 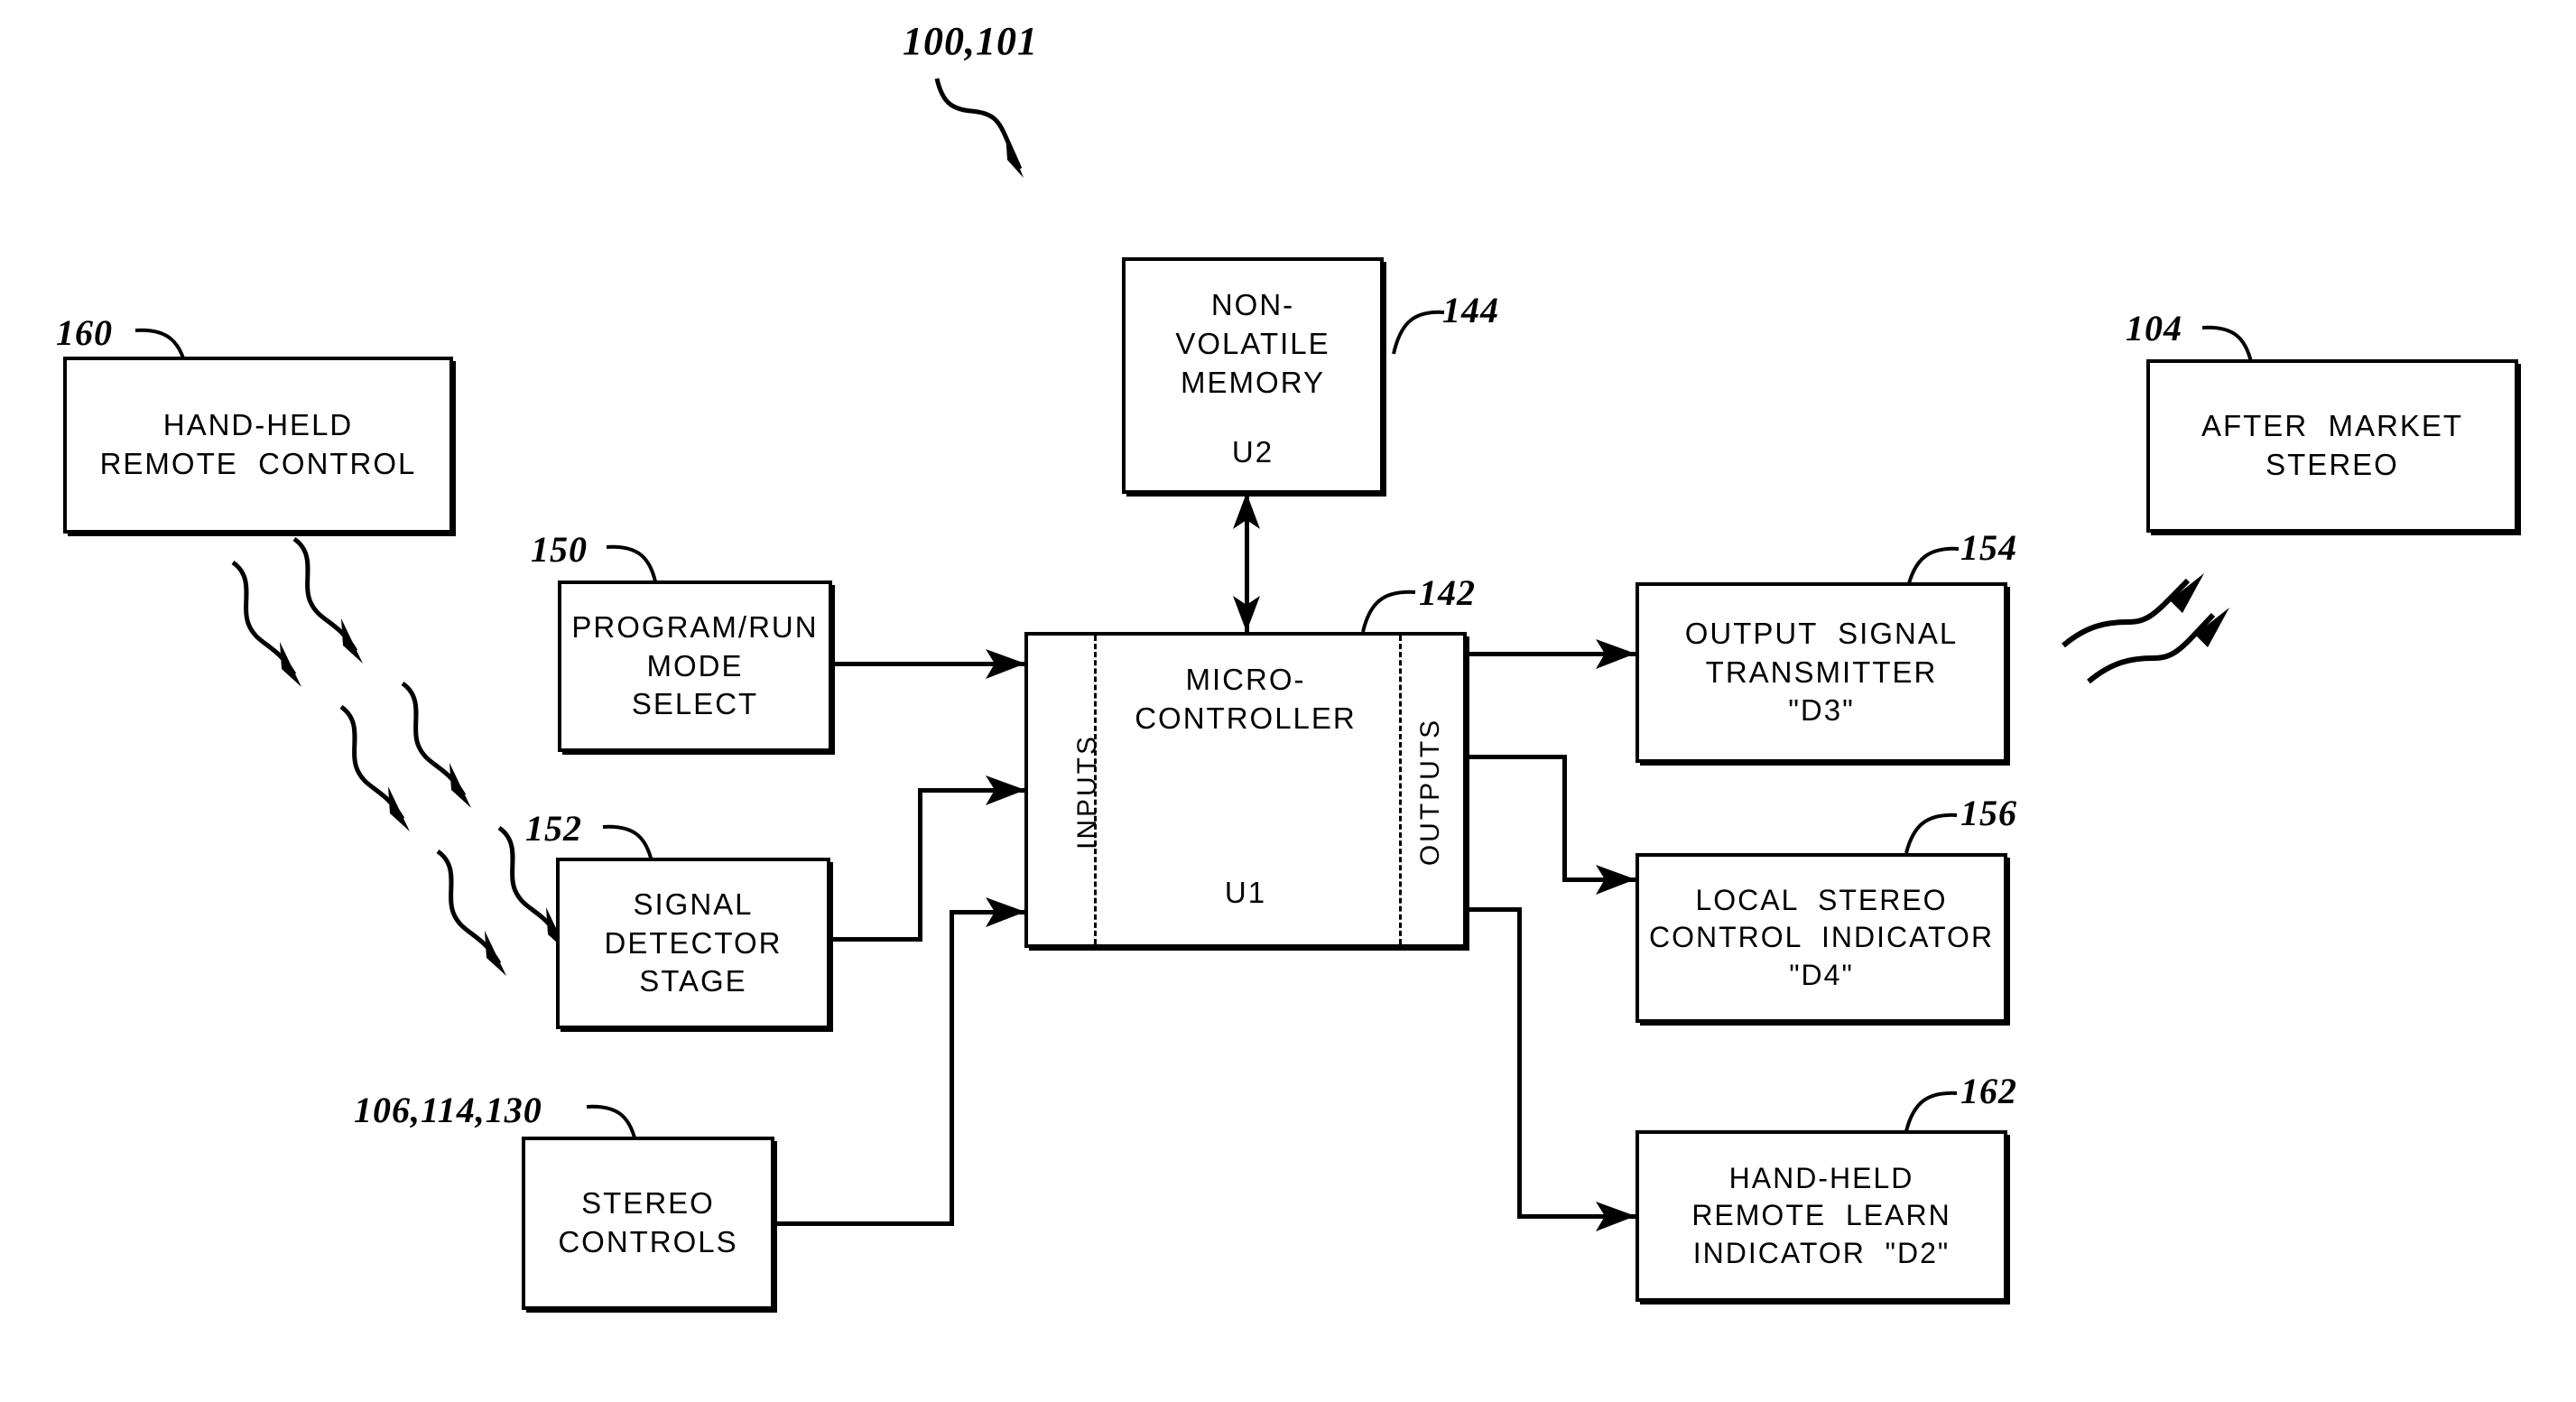 I want to click on box-output-signal-transmitter: OUTPUT SIGNAL TRANSMITTER "D3", so click(x=1821, y=672).